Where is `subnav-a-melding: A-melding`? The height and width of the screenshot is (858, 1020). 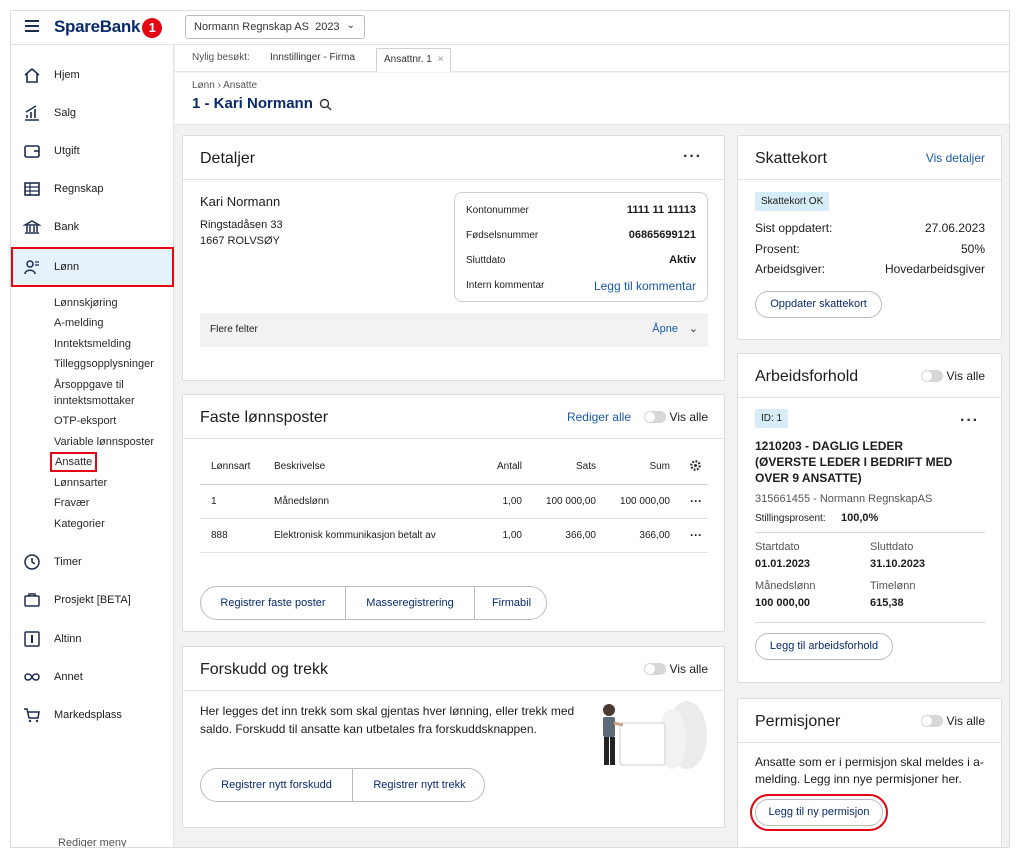 subnav-a-melding: A-melding is located at coordinates (79, 323).